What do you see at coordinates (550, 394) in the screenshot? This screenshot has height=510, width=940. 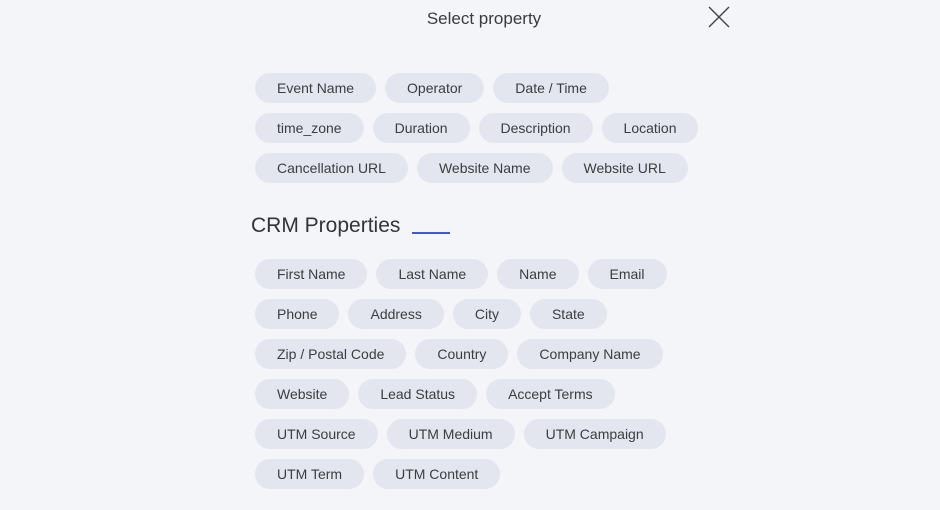 I see `property-chip: Accept Terms` at bounding box center [550, 394].